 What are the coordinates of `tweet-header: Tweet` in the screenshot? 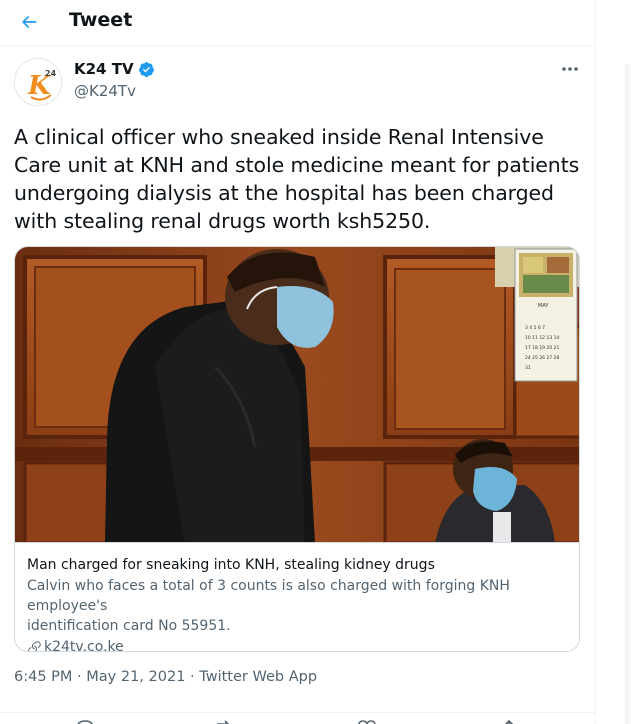 It's located at (298, 23).